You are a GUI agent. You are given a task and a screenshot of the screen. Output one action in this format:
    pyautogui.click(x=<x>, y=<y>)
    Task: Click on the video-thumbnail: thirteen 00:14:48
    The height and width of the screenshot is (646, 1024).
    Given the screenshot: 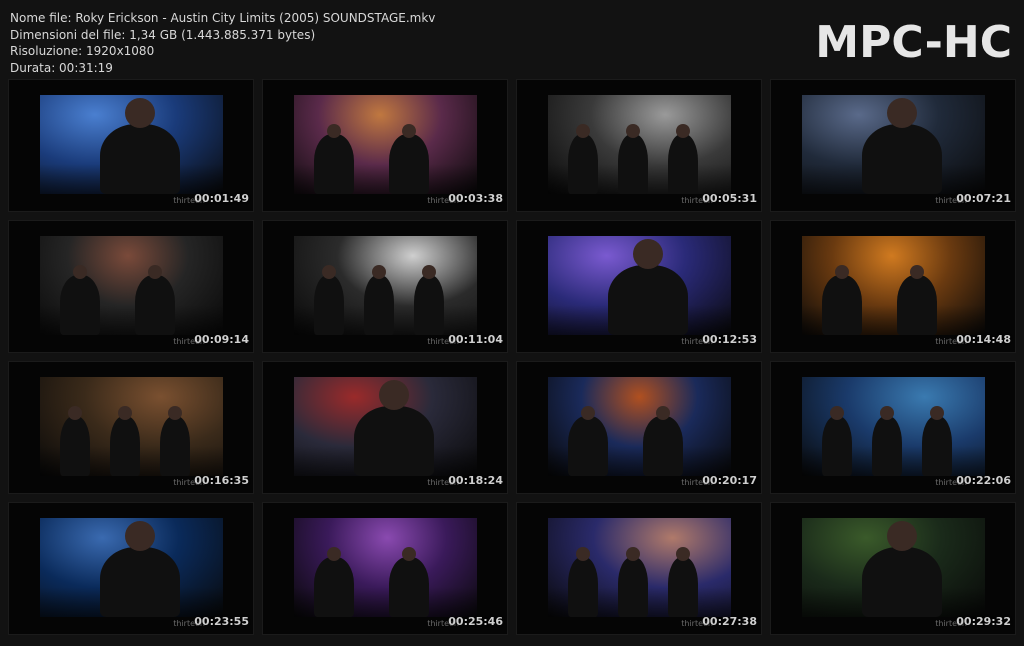 What is the action you would take?
    pyautogui.click(x=893, y=286)
    